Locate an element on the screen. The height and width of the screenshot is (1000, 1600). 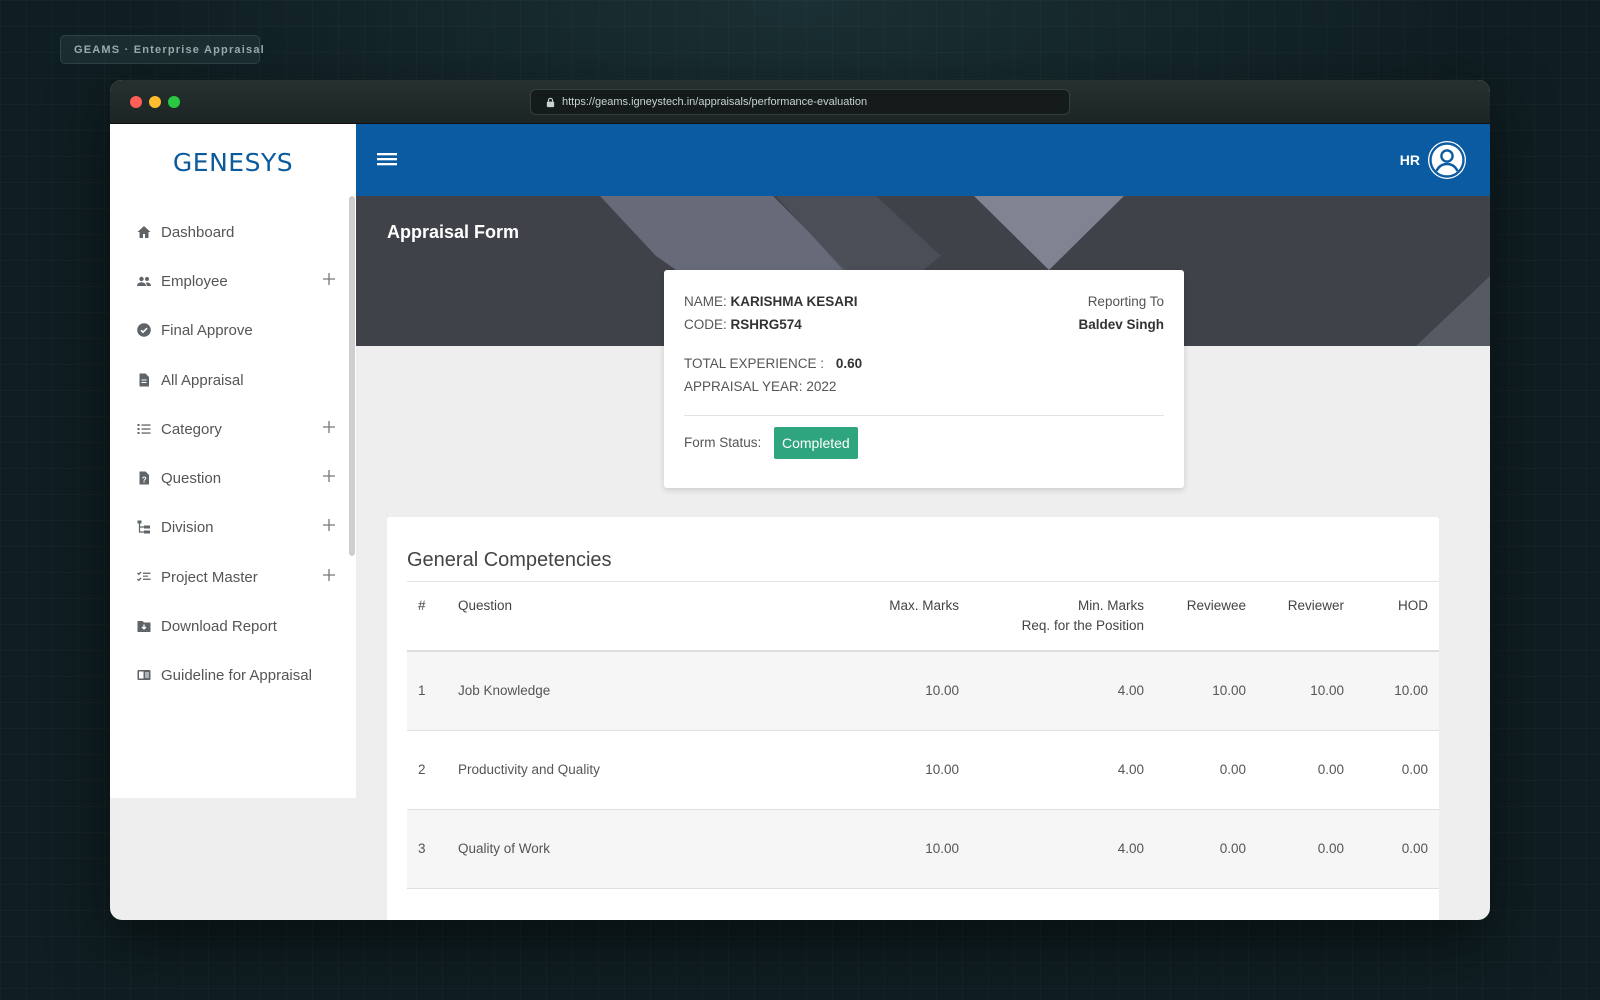
sidebar-scrollbar is located at coordinates (352, 376).